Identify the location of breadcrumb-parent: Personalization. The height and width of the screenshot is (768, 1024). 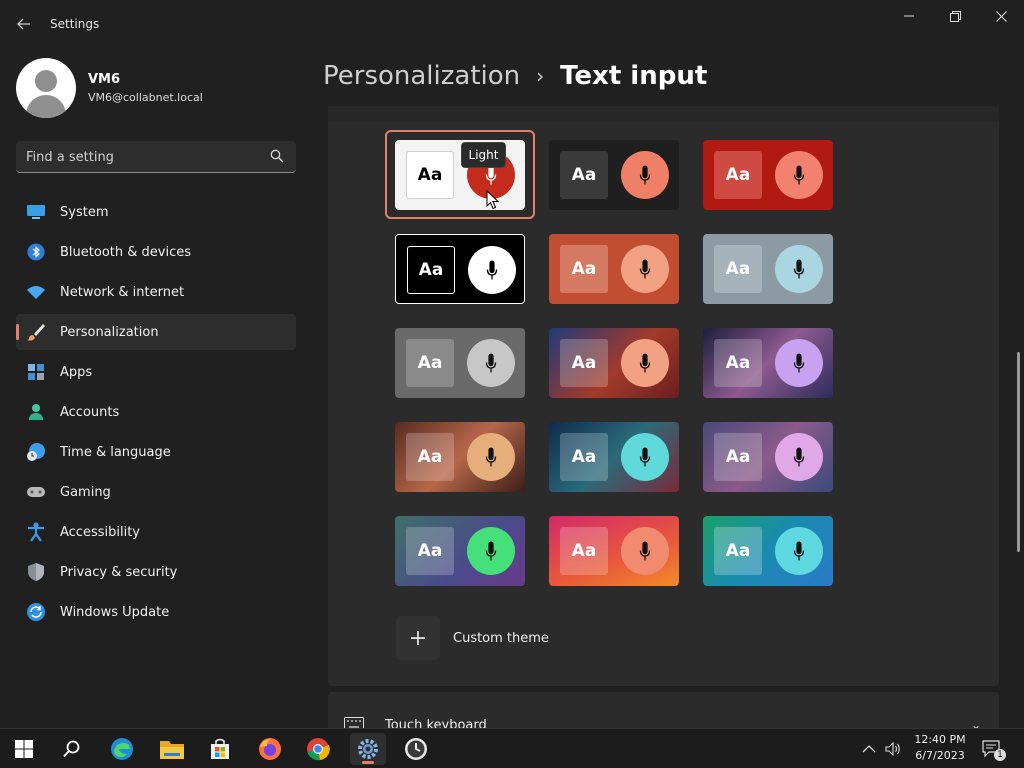
(421, 76).